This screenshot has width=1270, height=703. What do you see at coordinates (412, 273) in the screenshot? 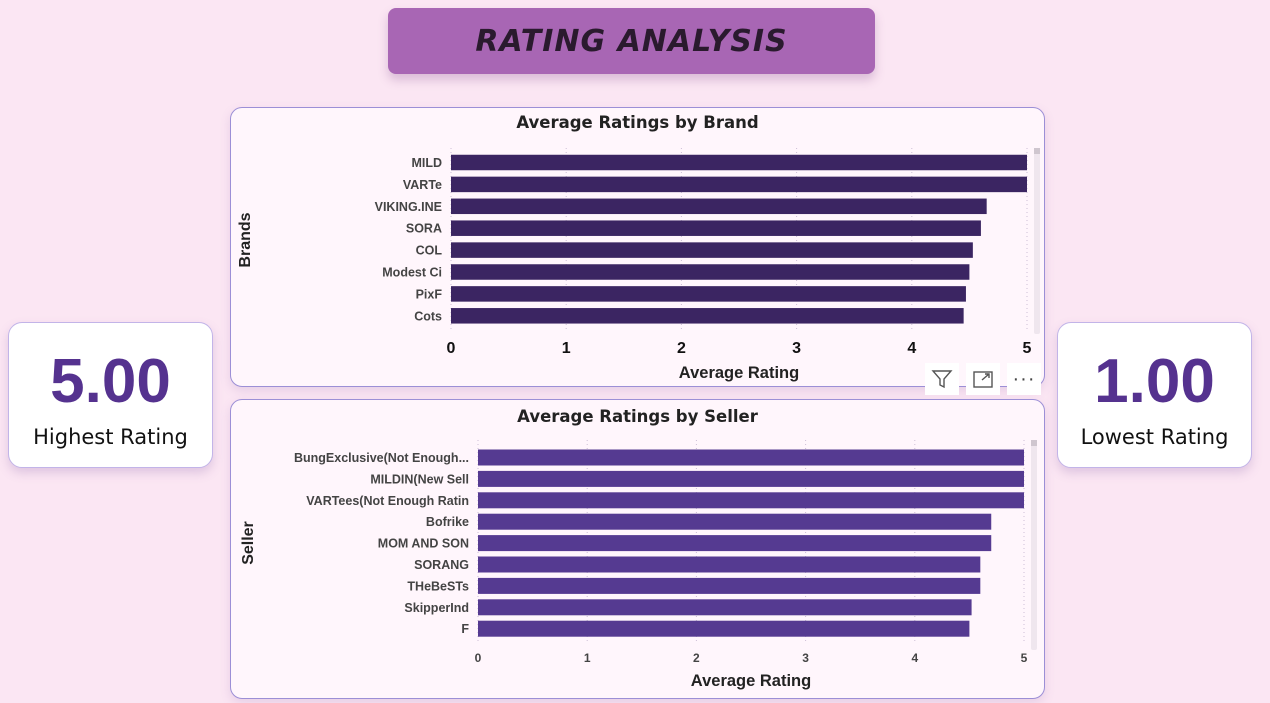
I see `brand-chart-category-label: Modest Ci` at bounding box center [412, 273].